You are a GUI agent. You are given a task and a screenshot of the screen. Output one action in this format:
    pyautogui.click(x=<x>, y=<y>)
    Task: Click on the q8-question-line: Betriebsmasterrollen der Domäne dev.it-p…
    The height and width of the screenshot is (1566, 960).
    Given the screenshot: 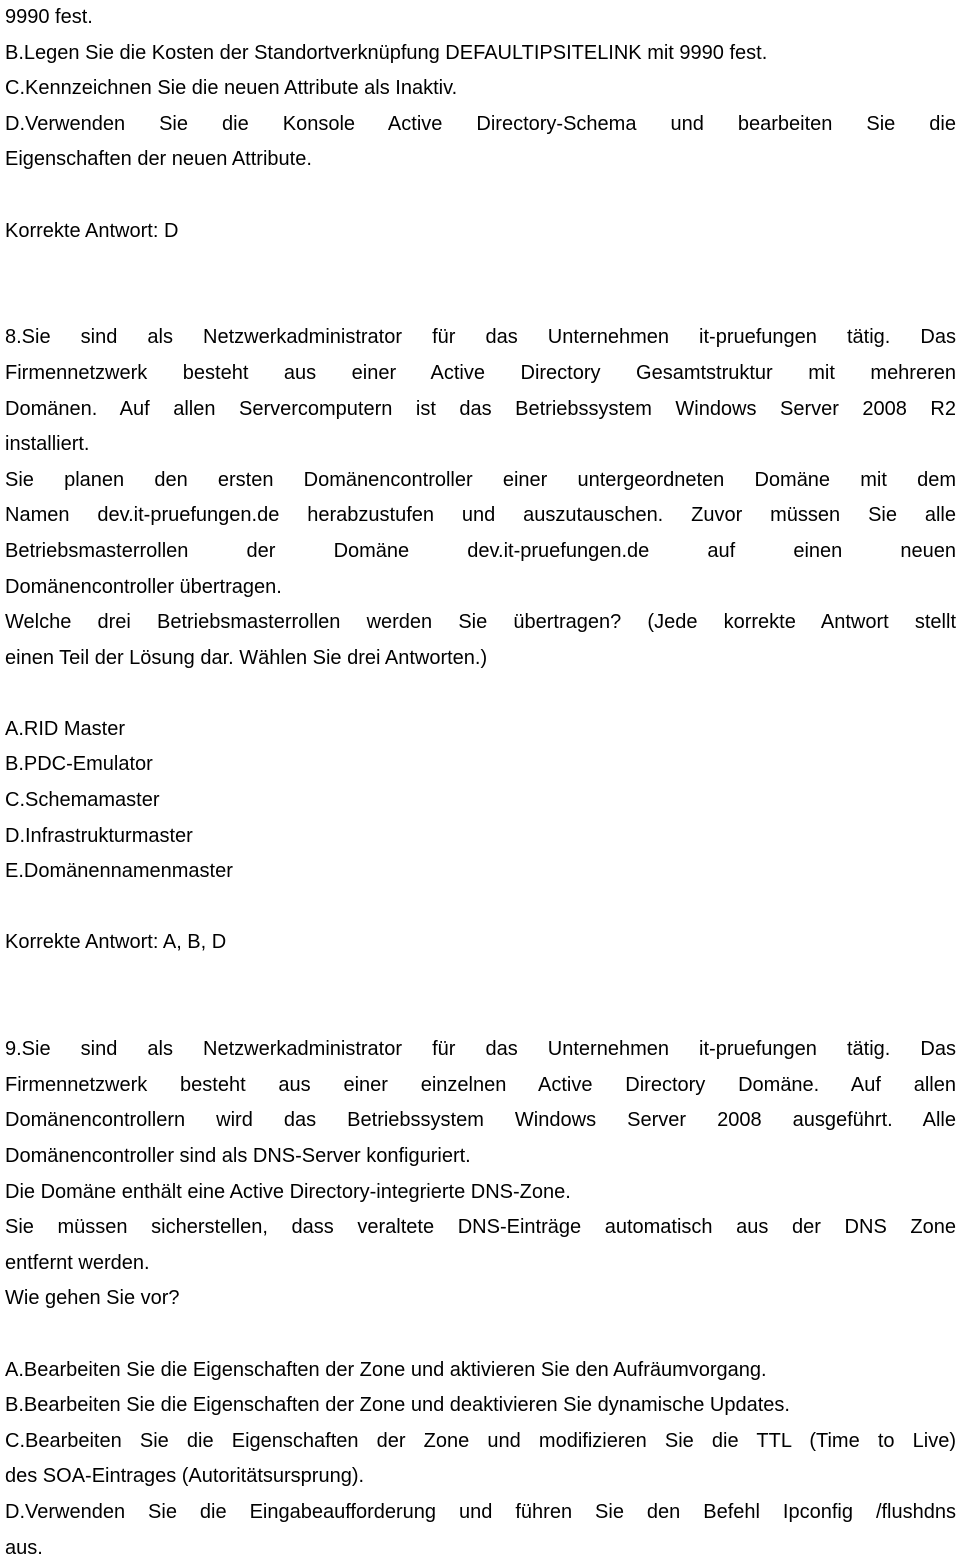 What is the action you would take?
    pyautogui.click(x=480, y=550)
    